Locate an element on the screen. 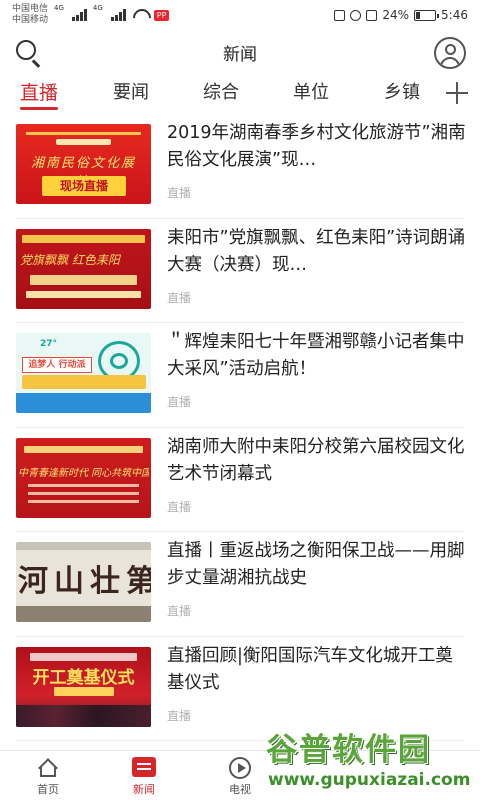 This screenshot has width=480, height=800. carrier-1: 中国电信 is located at coordinates (30, 9).